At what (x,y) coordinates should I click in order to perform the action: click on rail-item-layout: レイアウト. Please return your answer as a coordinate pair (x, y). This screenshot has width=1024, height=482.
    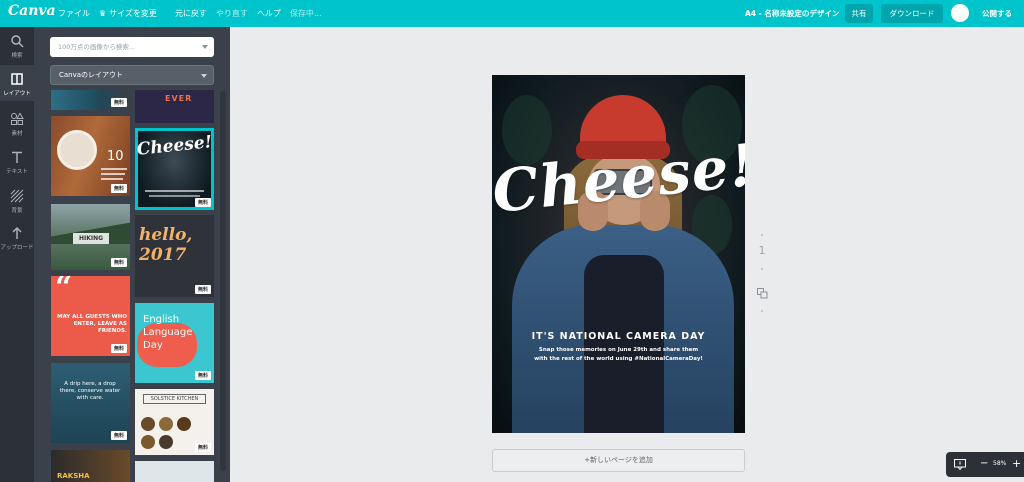
    Looking at the image, I should click on (17, 83).